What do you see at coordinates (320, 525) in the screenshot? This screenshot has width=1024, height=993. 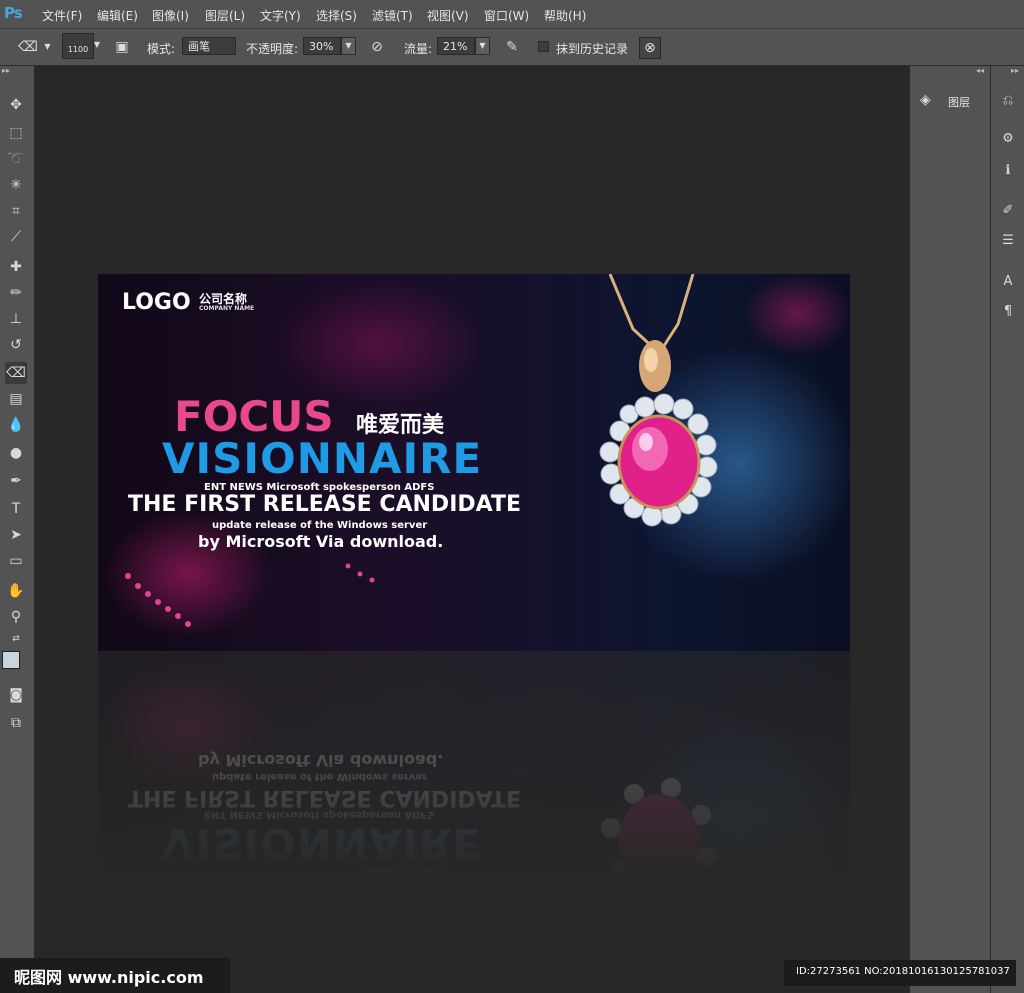 I see `subtitle-line3: update release of the Windows server` at bounding box center [320, 525].